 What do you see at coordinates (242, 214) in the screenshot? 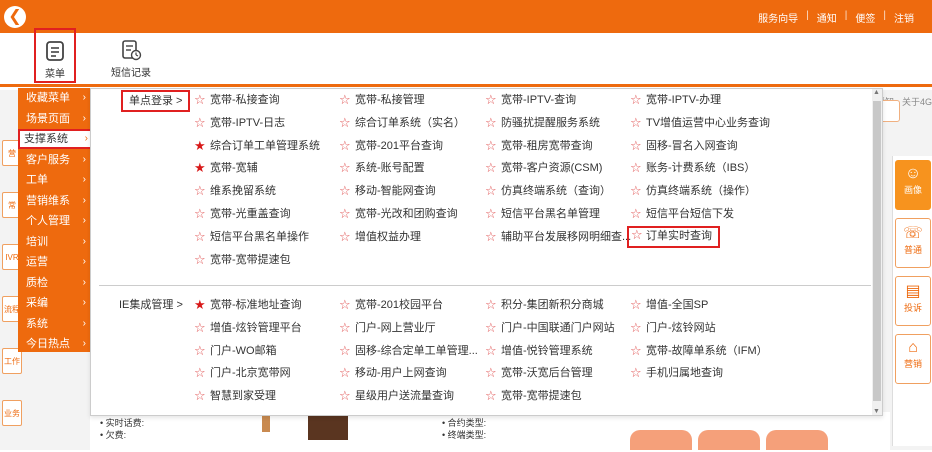
I see `menu-link: ☆ 宽带-光重盖查询` at bounding box center [242, 214].